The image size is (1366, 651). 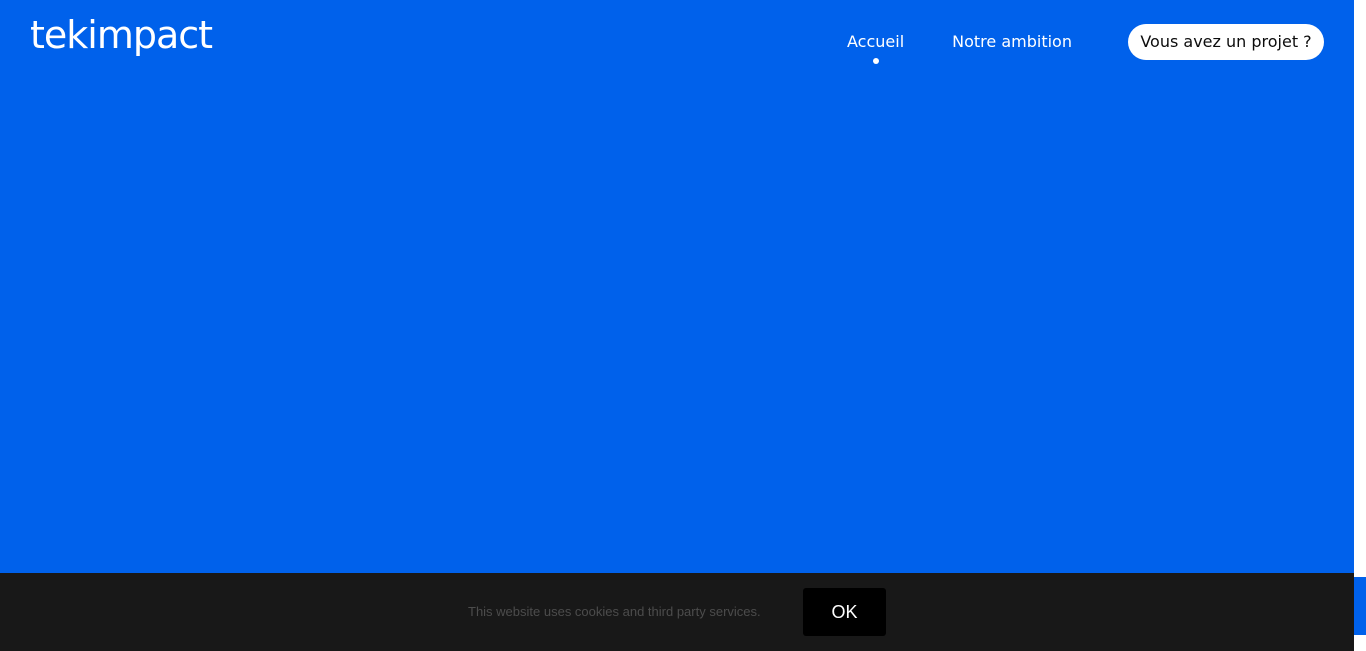 What do you see at coordinates (121, 35) in the screenshot?
I see `logo-text: tekimpact` at bounding box center [121, 35].